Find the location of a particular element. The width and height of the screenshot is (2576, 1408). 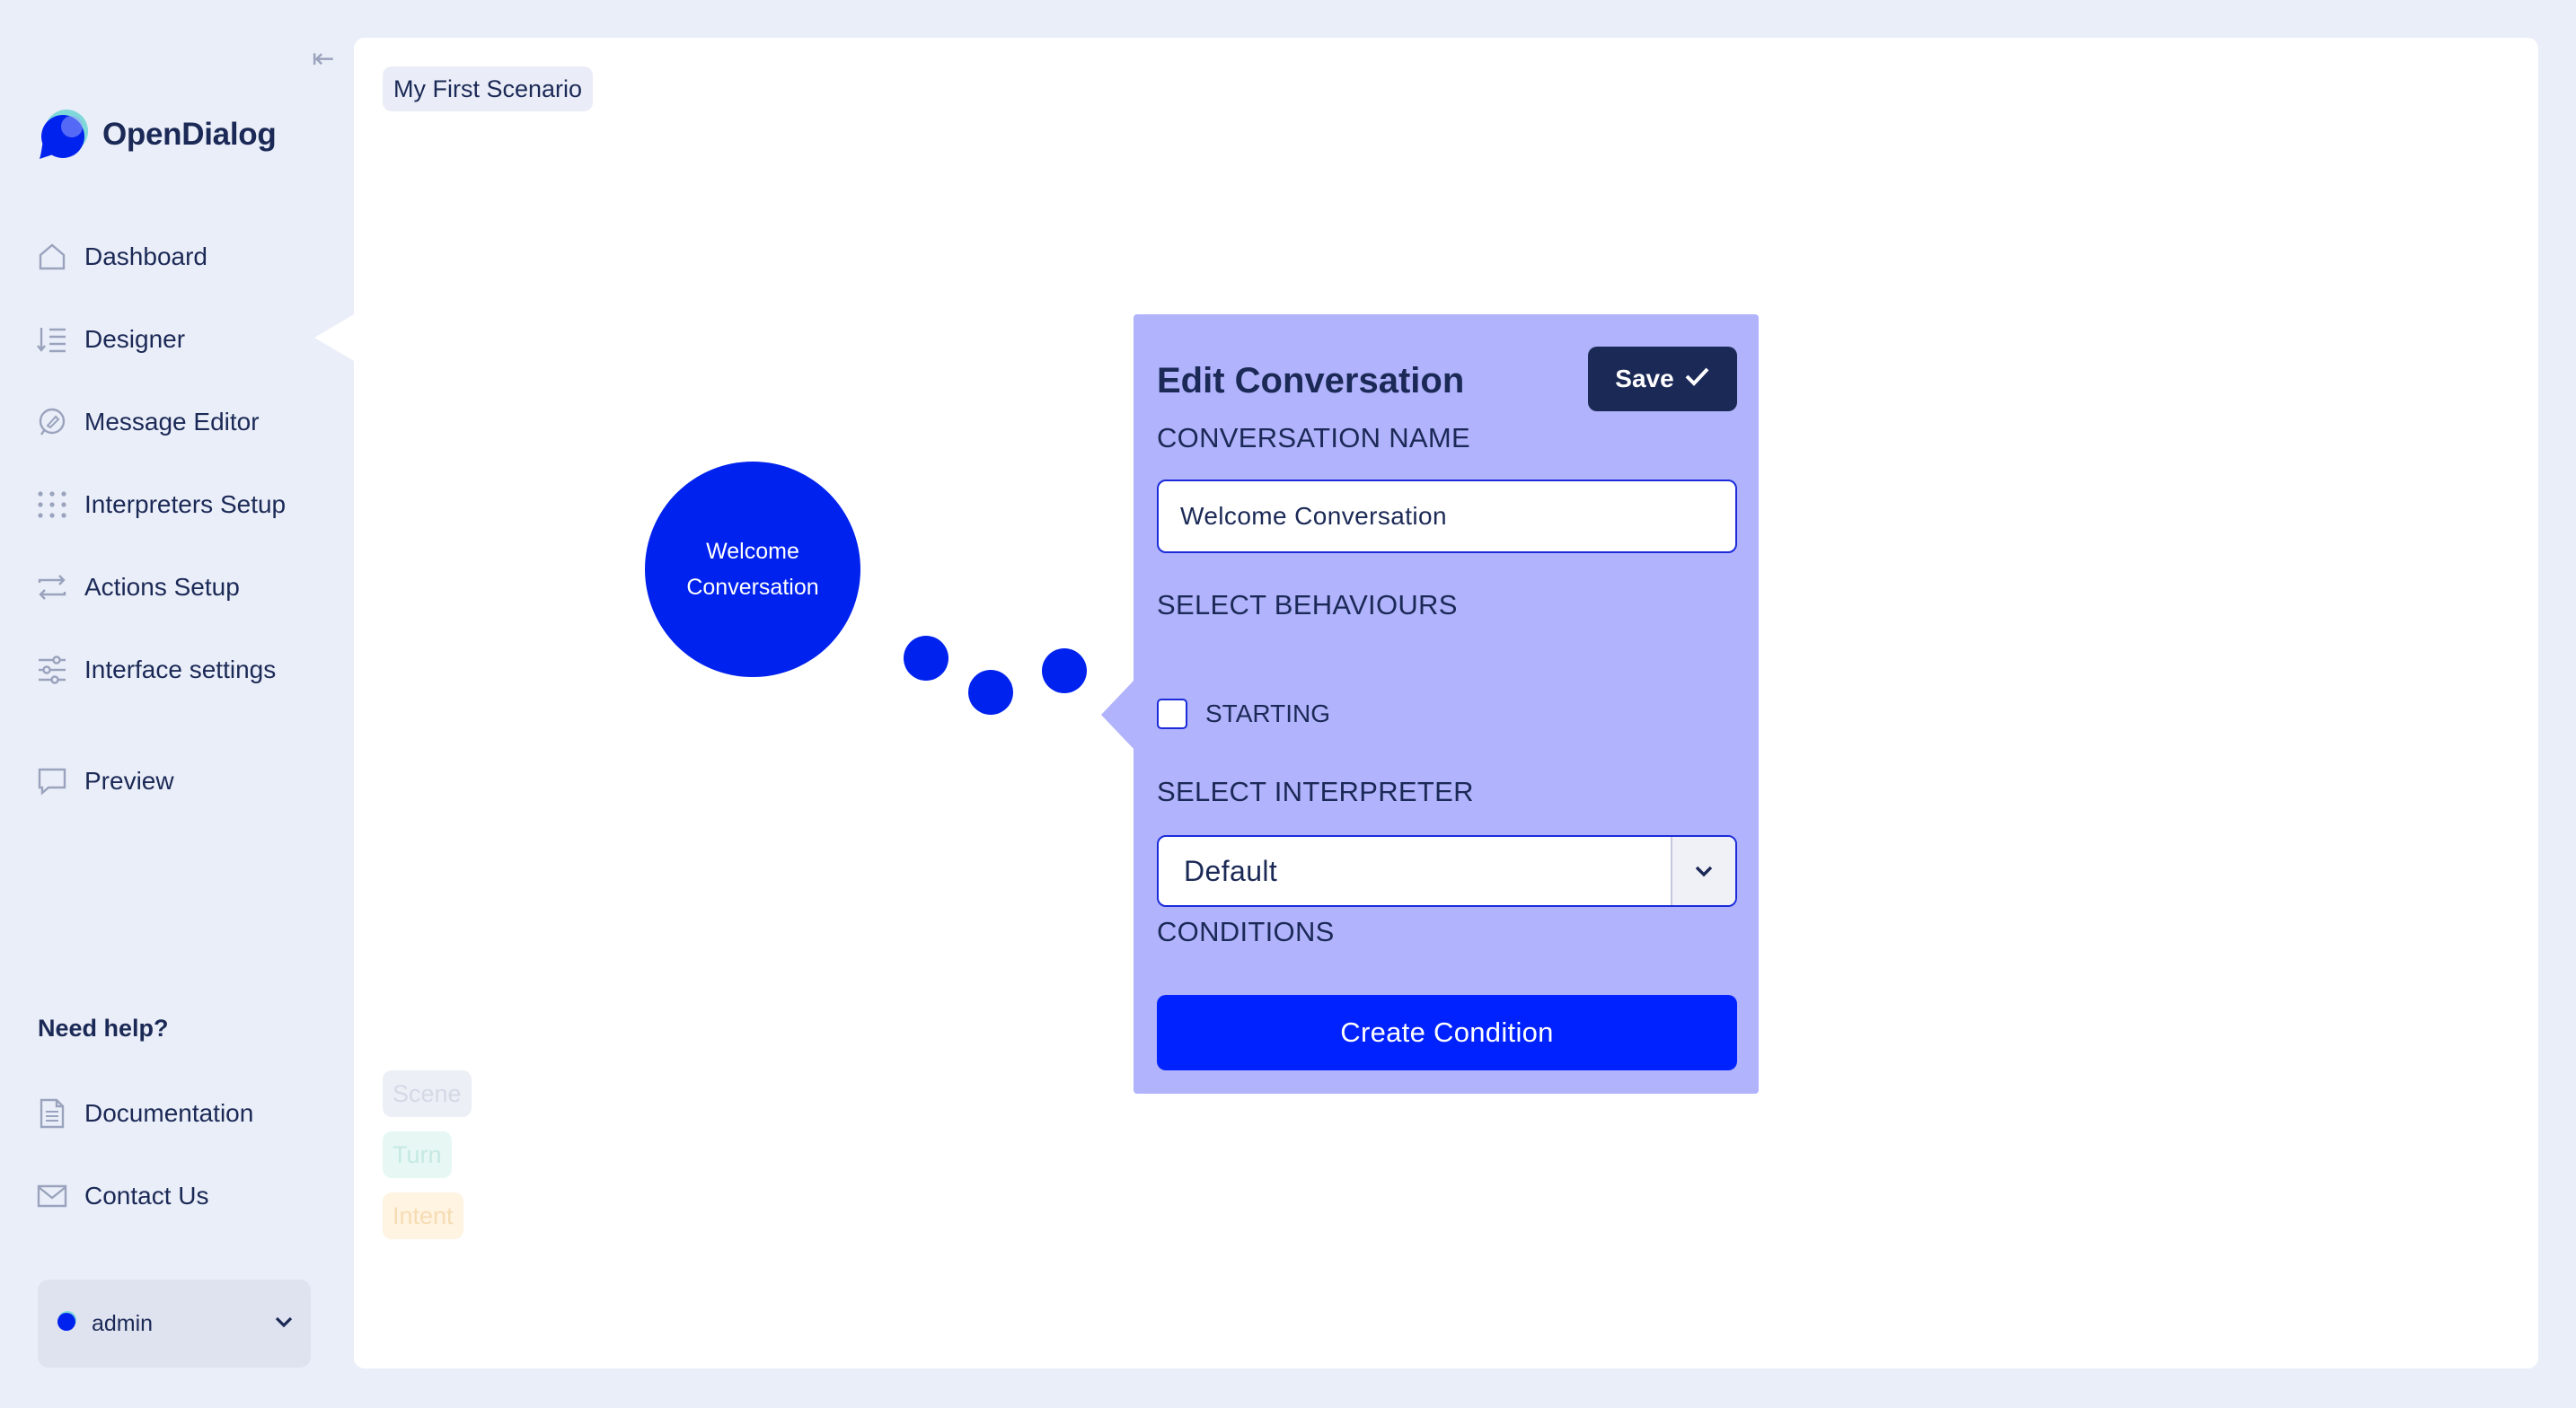

sidebar-item-documentation: Documentation is located at coordinates (144, 1113).